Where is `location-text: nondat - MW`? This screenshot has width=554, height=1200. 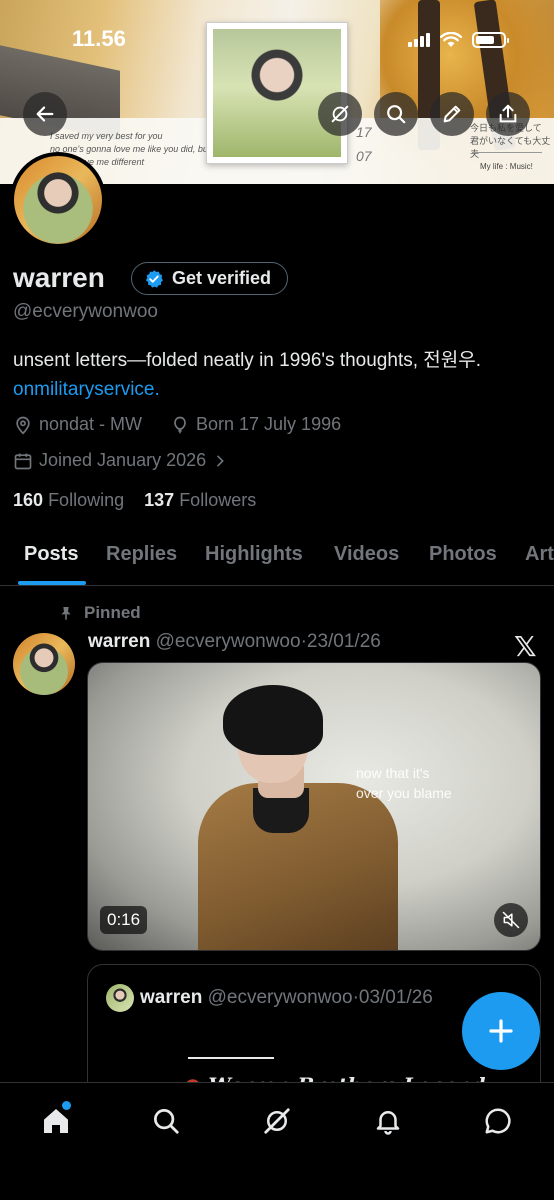 location-text: nondat - MW is located at coordinates (91, 424).